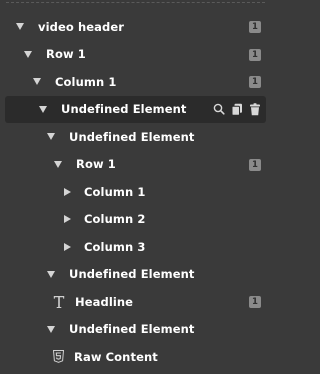  I want to click on tree-item-undefined-element-selected: Undefined Element, so click(135, 109).